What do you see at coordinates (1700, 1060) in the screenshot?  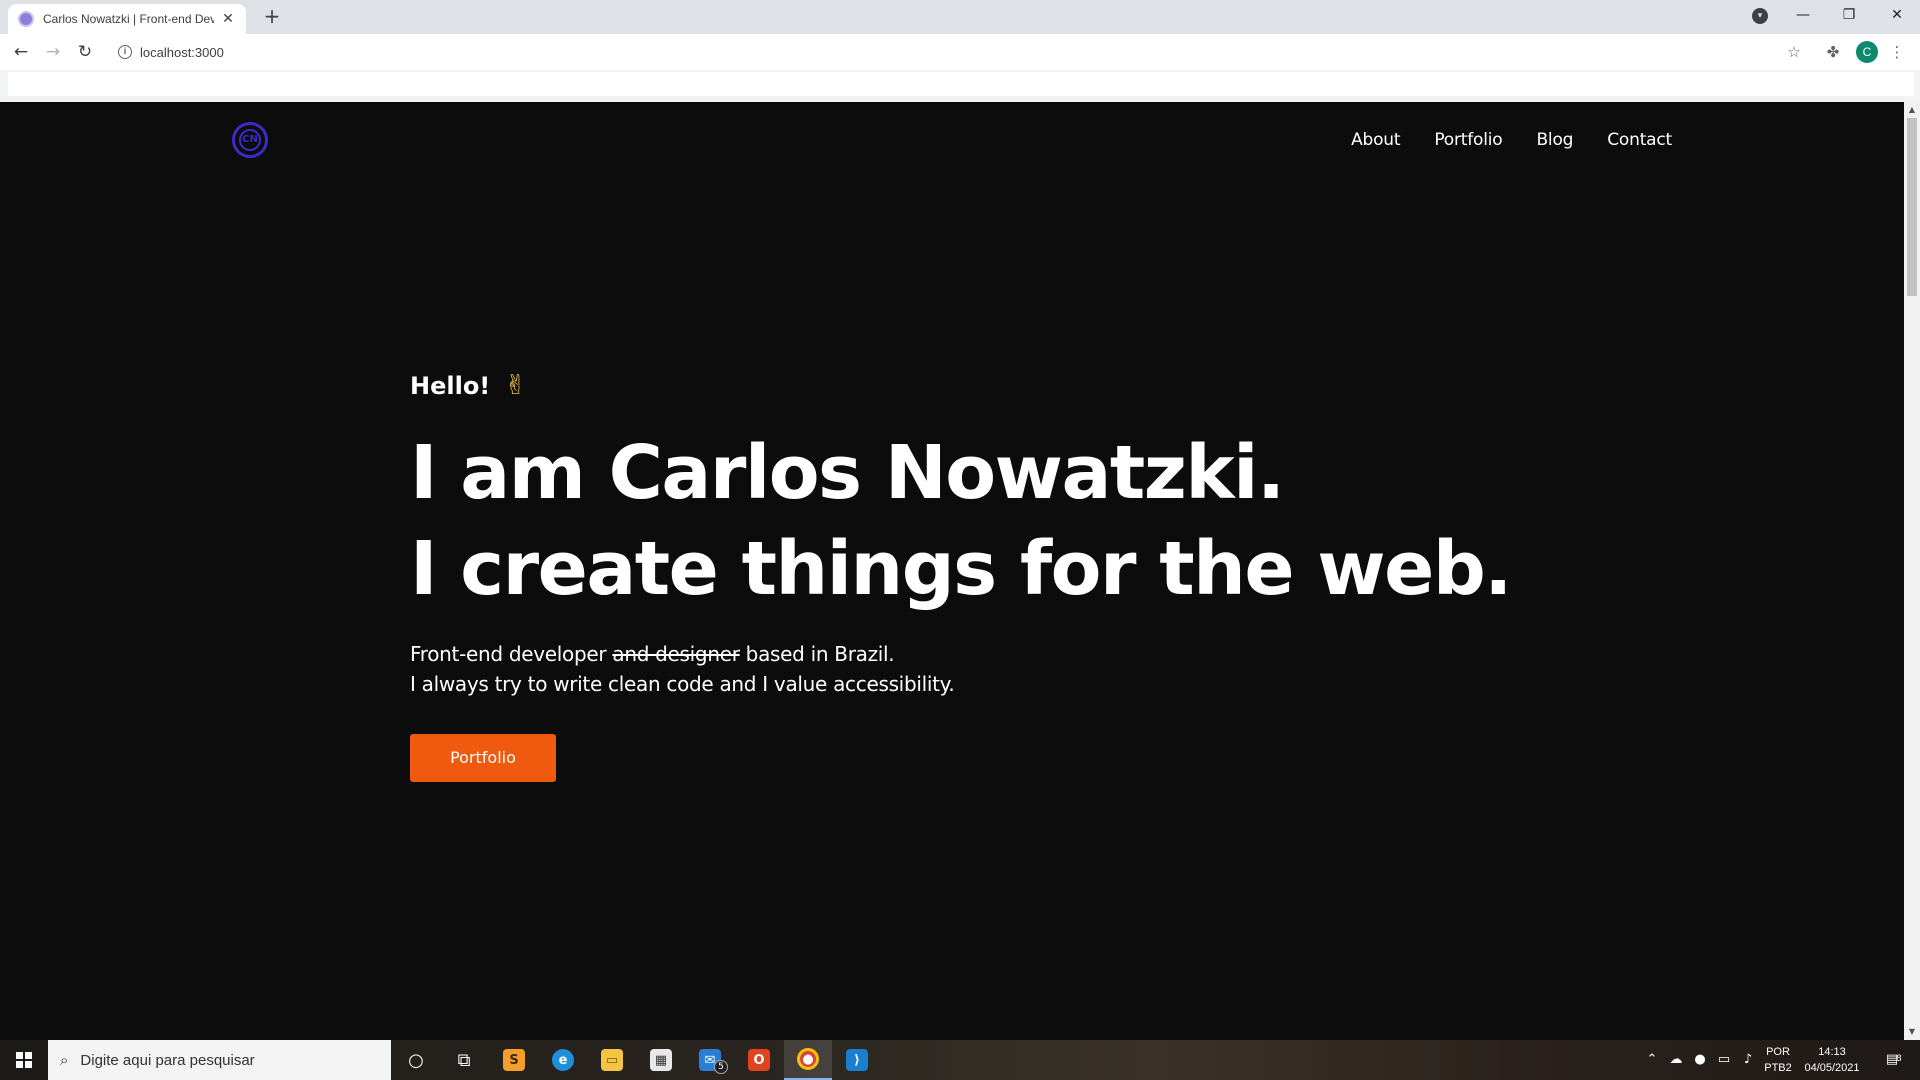 I see `microphone-icon: ●` at bounding box center [1700, 1060].